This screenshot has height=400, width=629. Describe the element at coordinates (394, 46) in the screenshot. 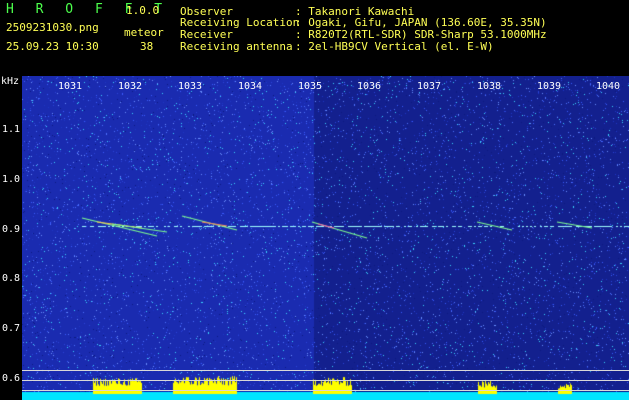

I see `antenna-value: : 2el-HB9CV Vertical (el. E-W)` at that location.